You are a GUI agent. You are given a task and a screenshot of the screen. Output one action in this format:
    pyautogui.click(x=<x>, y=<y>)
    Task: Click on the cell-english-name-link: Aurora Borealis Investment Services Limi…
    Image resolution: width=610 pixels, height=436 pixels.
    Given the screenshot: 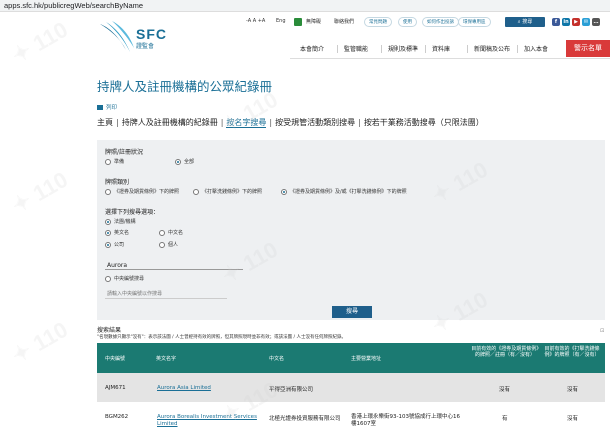 What is the action you would take?
    pyautogui.click(x=209, y=420)
    